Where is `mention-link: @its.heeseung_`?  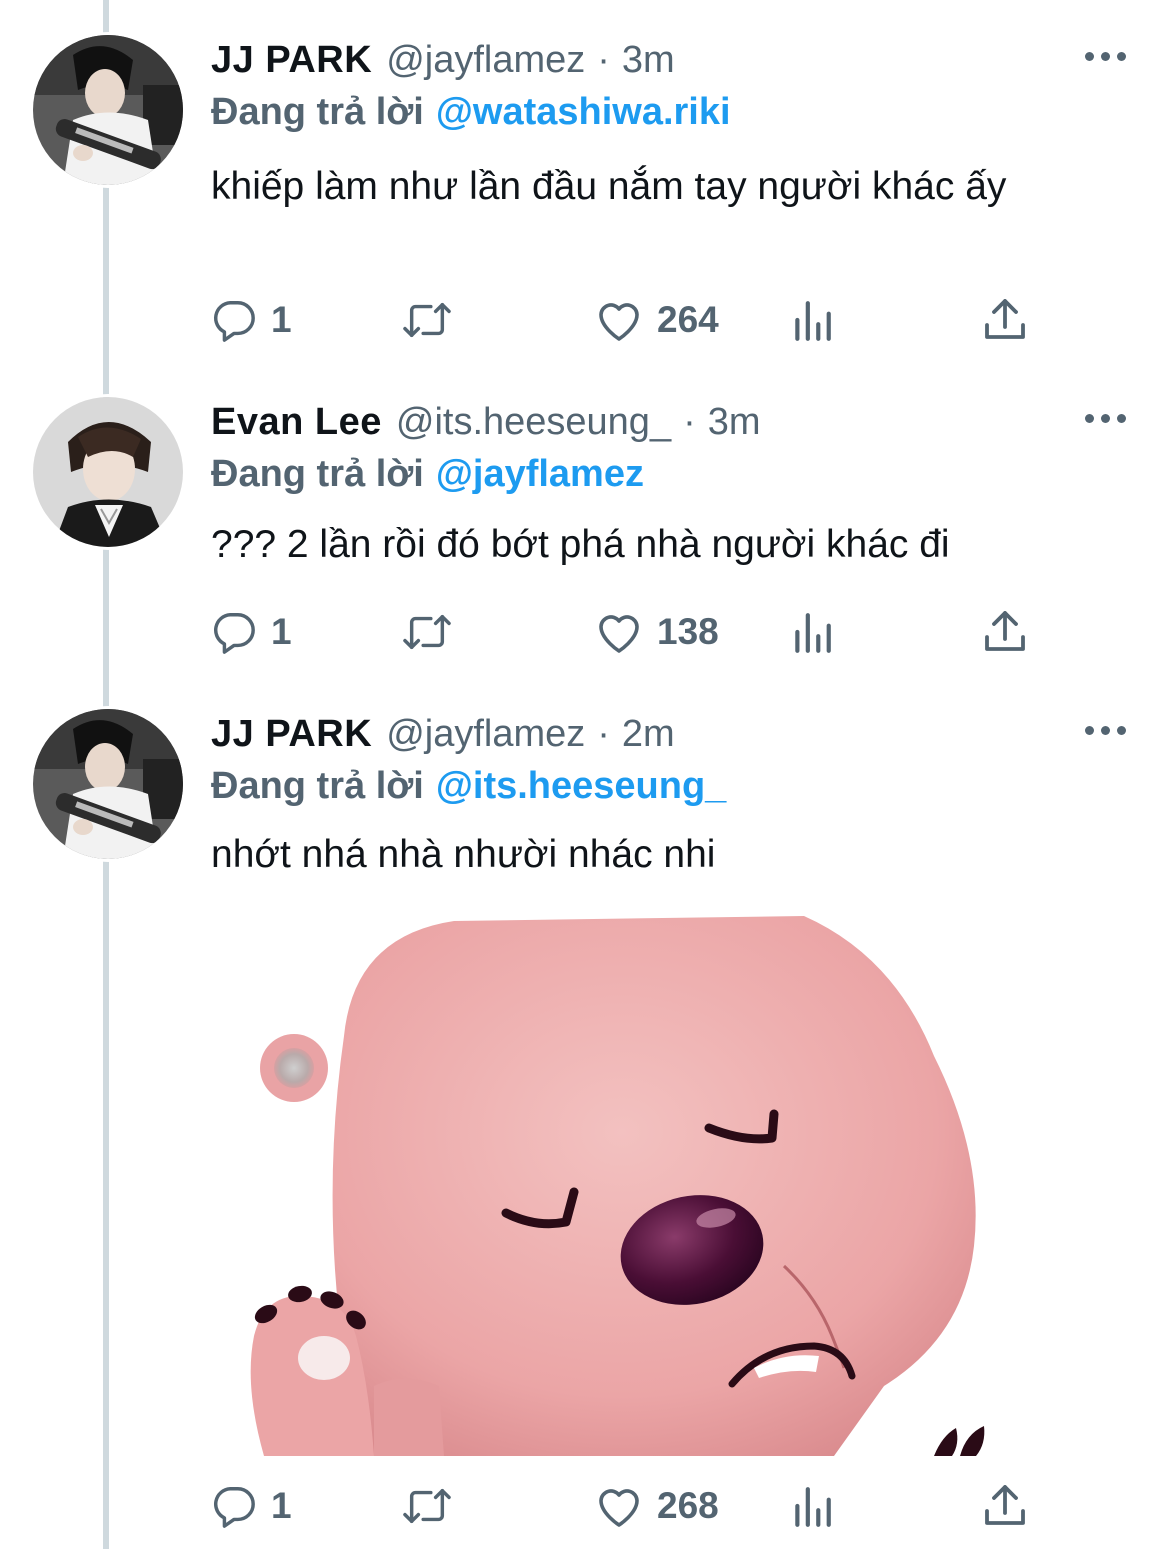 mention-link: @its.heeseung_ is located at coordinates (581, 786).